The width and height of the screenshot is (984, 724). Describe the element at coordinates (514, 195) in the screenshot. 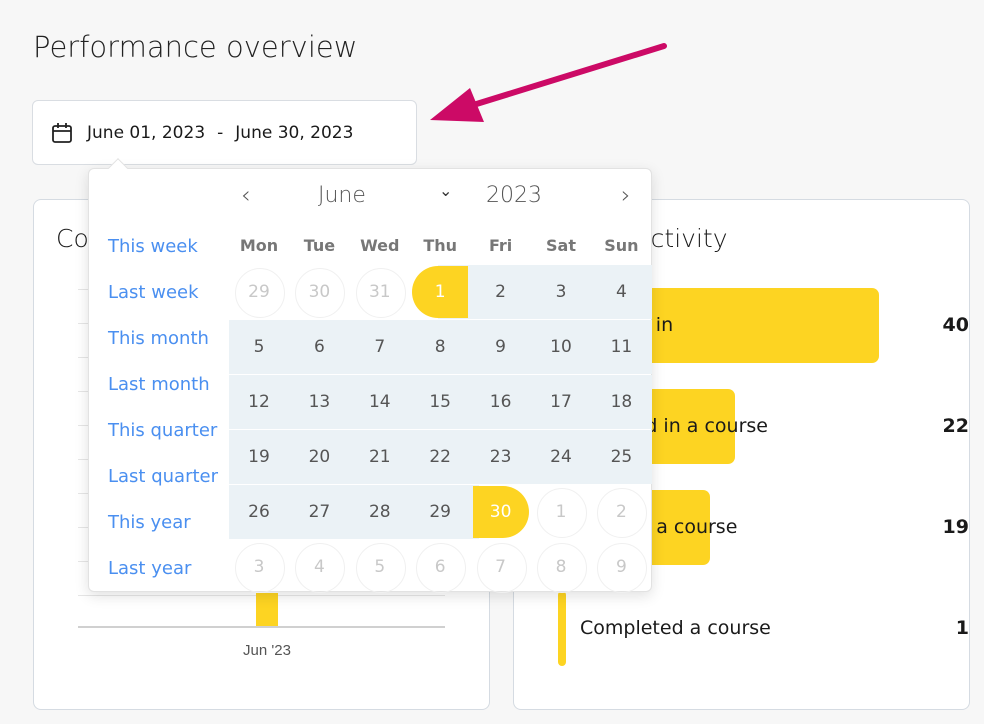

I see `year-select: 2023` at that location.